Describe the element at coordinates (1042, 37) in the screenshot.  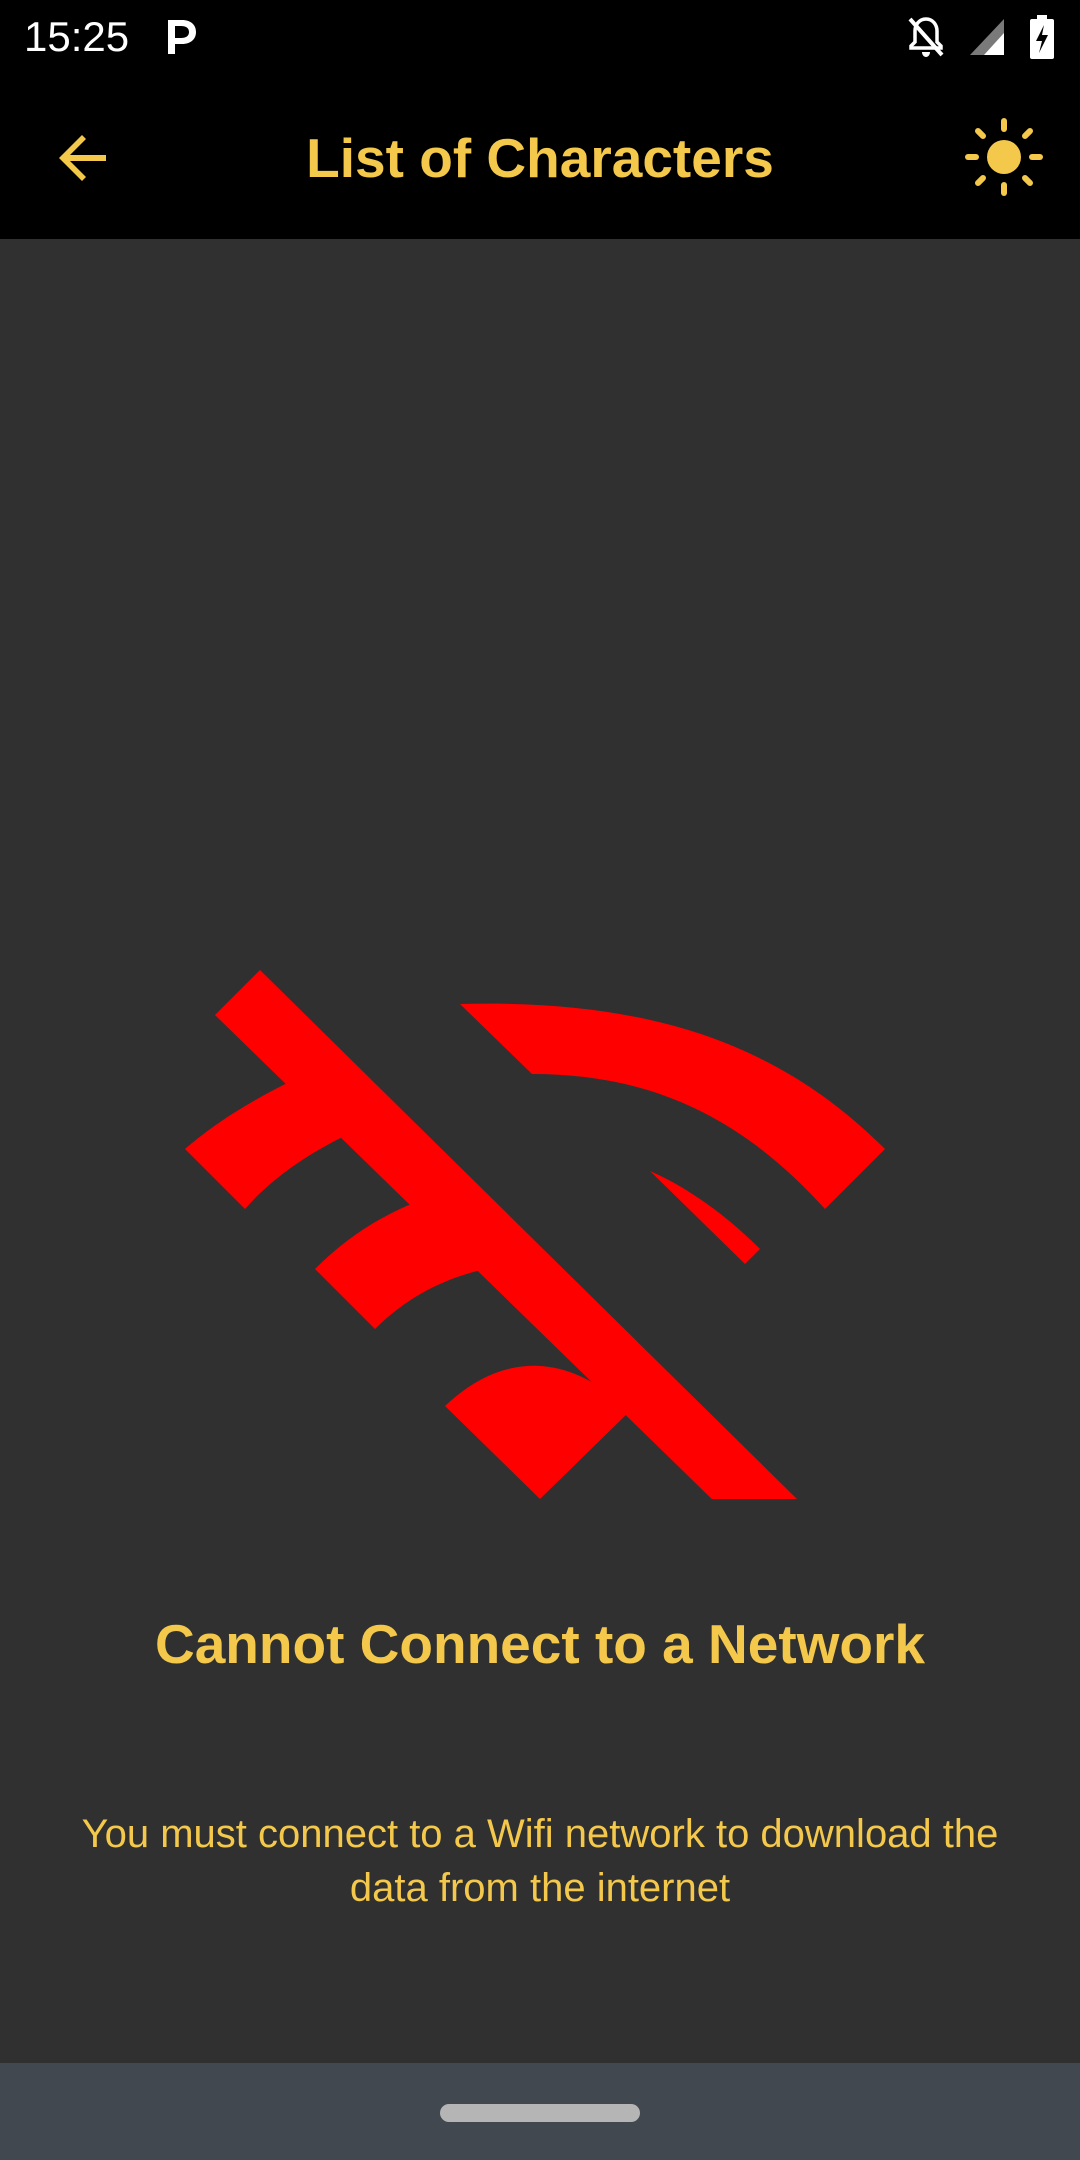
I see `battery-charging-icon` at that location.